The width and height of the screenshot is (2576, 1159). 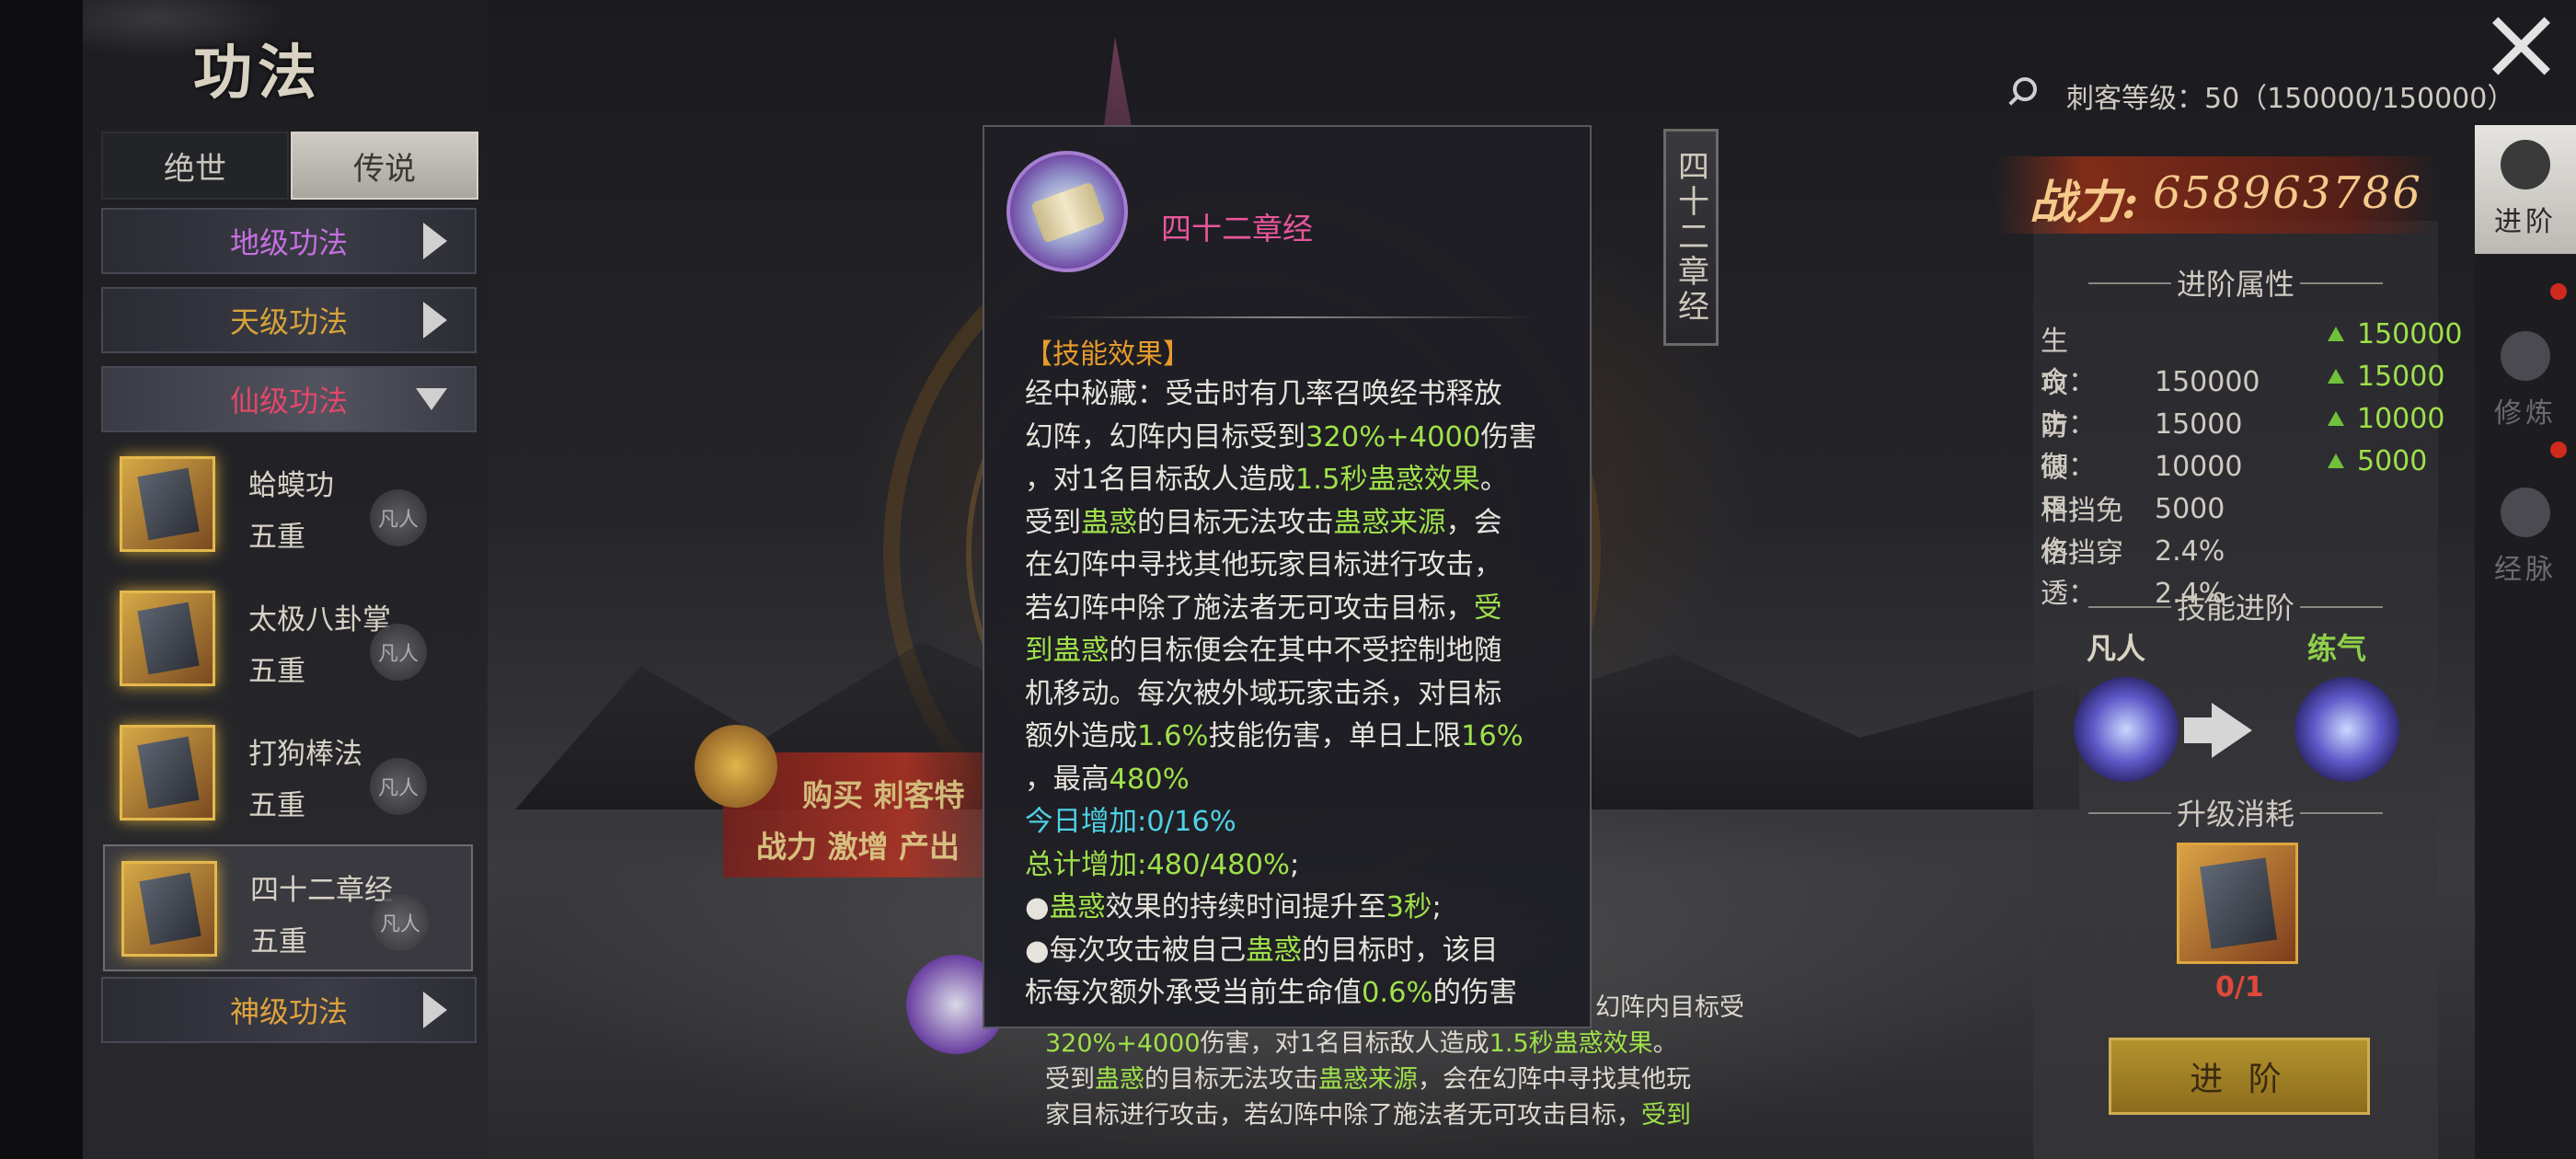 What do you see at coordinates (2525, 189) in the screenshot?
I see `side-tab-advance: 进阶` at bounding box center [2525, 189].